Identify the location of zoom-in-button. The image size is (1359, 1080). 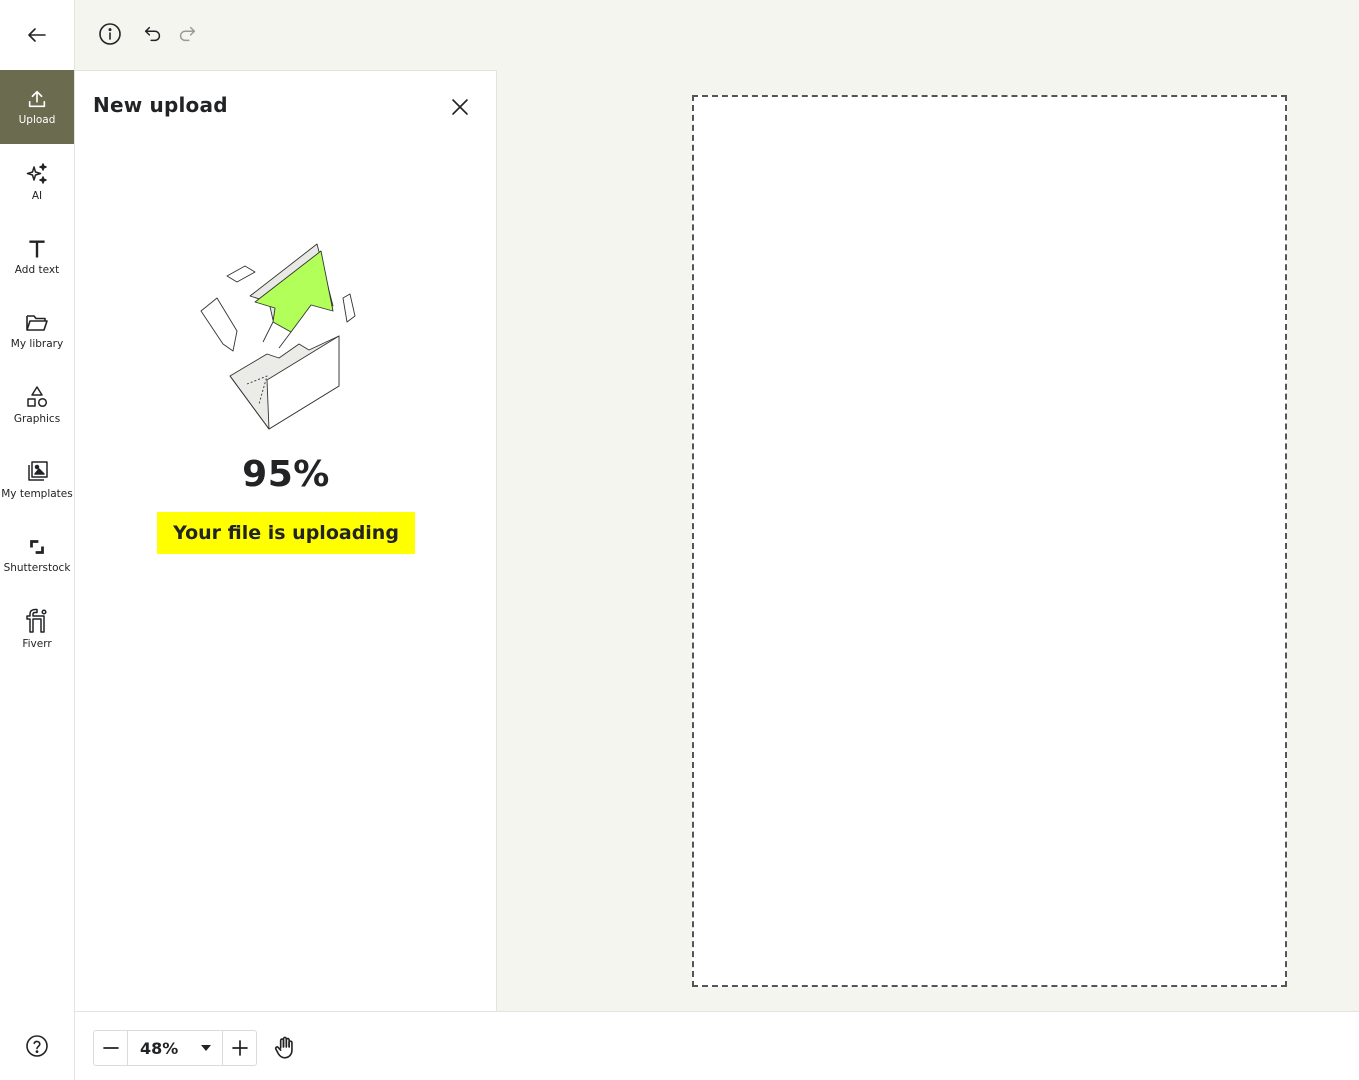
(239, 1048).